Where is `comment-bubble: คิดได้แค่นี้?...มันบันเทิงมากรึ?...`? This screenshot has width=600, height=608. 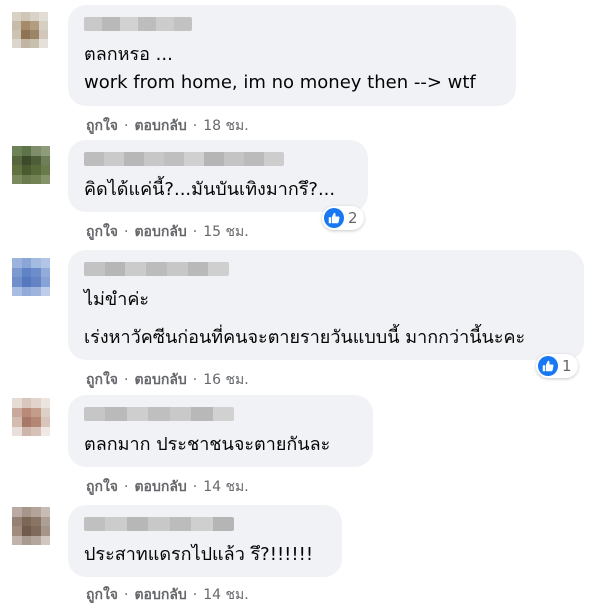 comment-bubble: คิดได้แค่นี้?...มันบันเทิงมากรึ?... is located at coordinates (218, 176).